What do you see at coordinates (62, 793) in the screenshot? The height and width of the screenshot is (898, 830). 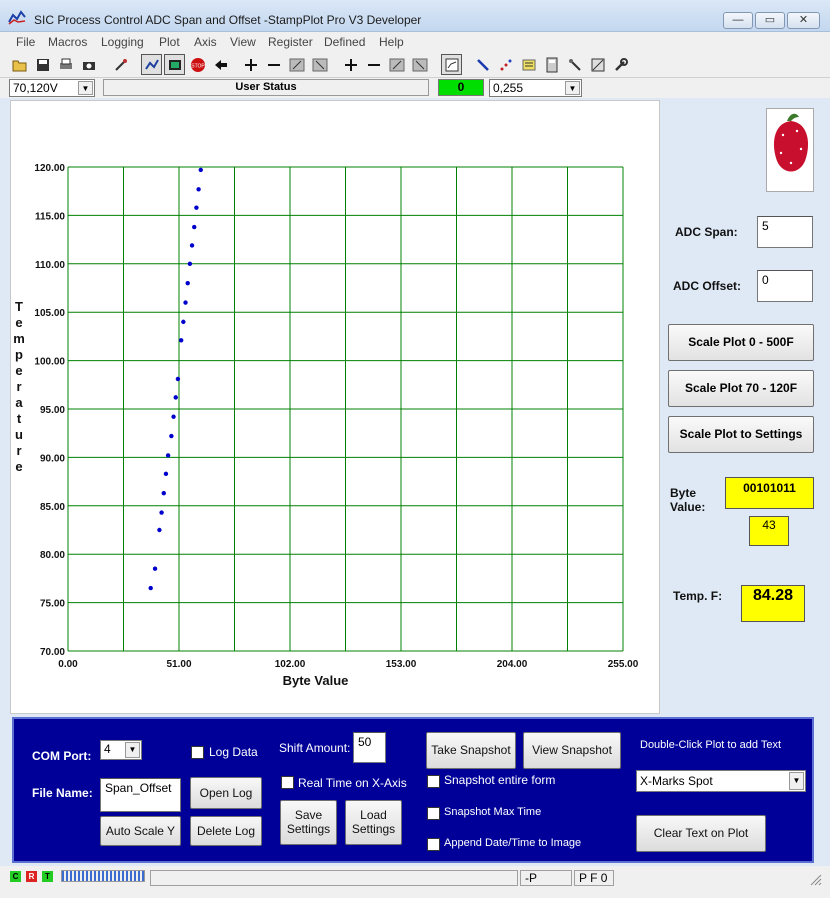 I see `file-name-label: File Name:` at bounding box center [62, 793].